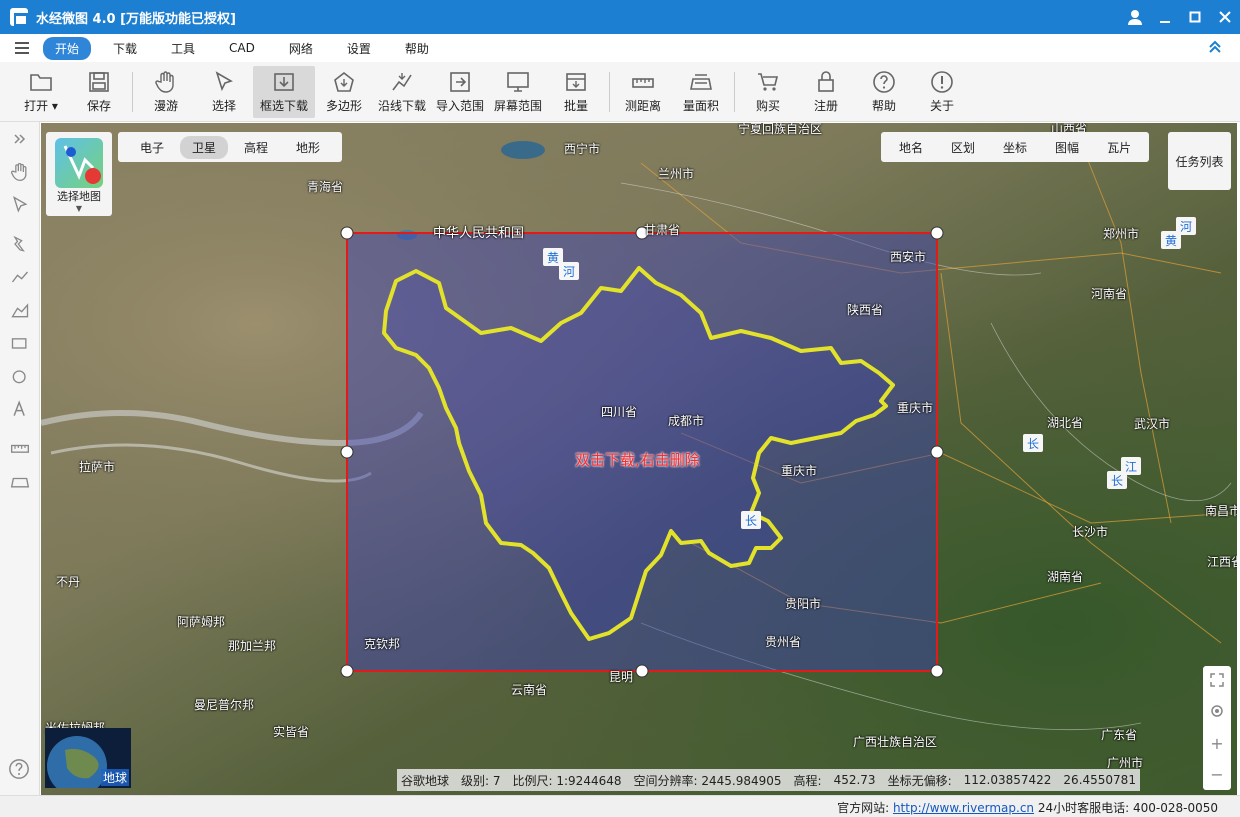 Image resolution: width=1240 pixels, height=817 pixels. Describe the element at coordinates (166, 82) in the screenshot. I see `hand-icon` at that location.